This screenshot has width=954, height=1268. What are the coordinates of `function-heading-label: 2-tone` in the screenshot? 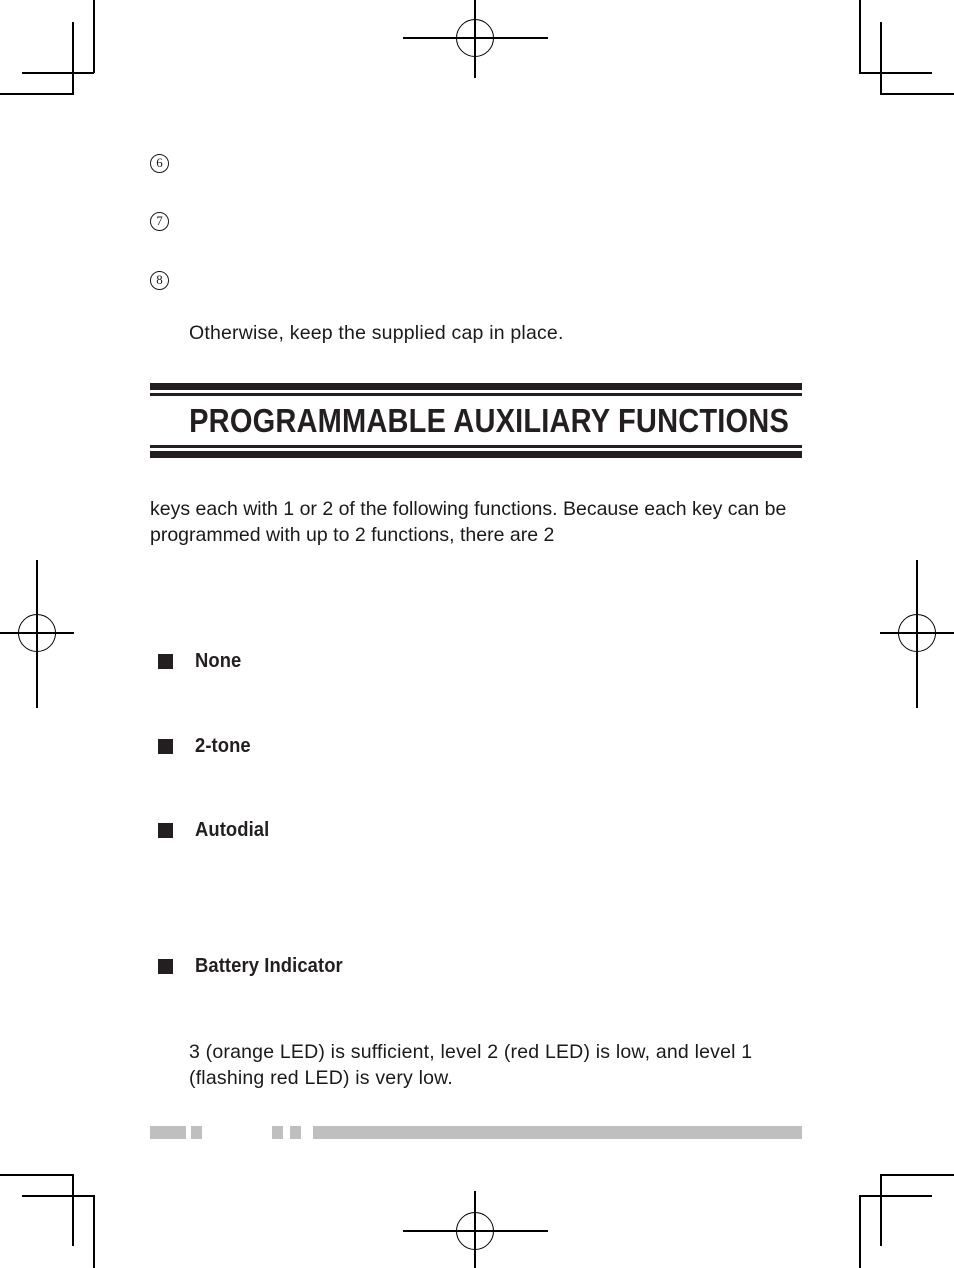 It's located at (223, 746).